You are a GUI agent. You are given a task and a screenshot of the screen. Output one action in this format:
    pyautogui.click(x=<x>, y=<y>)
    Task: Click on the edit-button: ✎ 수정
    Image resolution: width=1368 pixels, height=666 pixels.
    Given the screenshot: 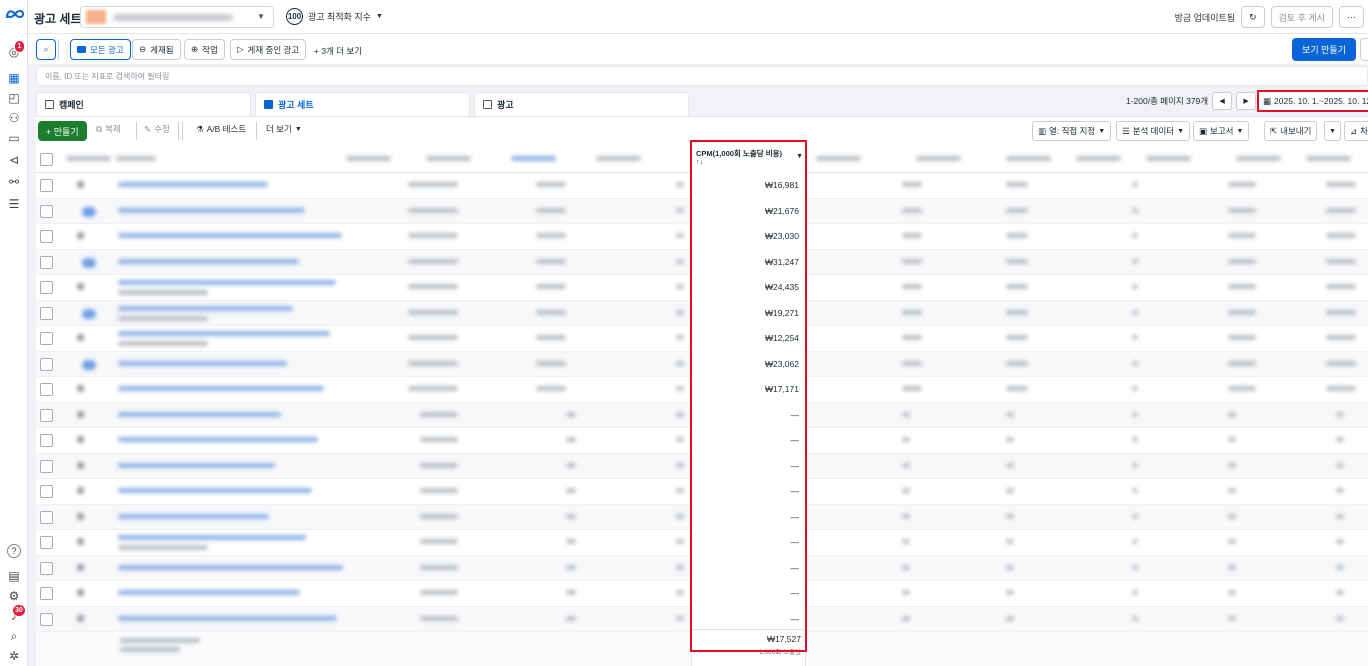 What is the action you would take?
    pyautogui.click(x=157, y=129)
    